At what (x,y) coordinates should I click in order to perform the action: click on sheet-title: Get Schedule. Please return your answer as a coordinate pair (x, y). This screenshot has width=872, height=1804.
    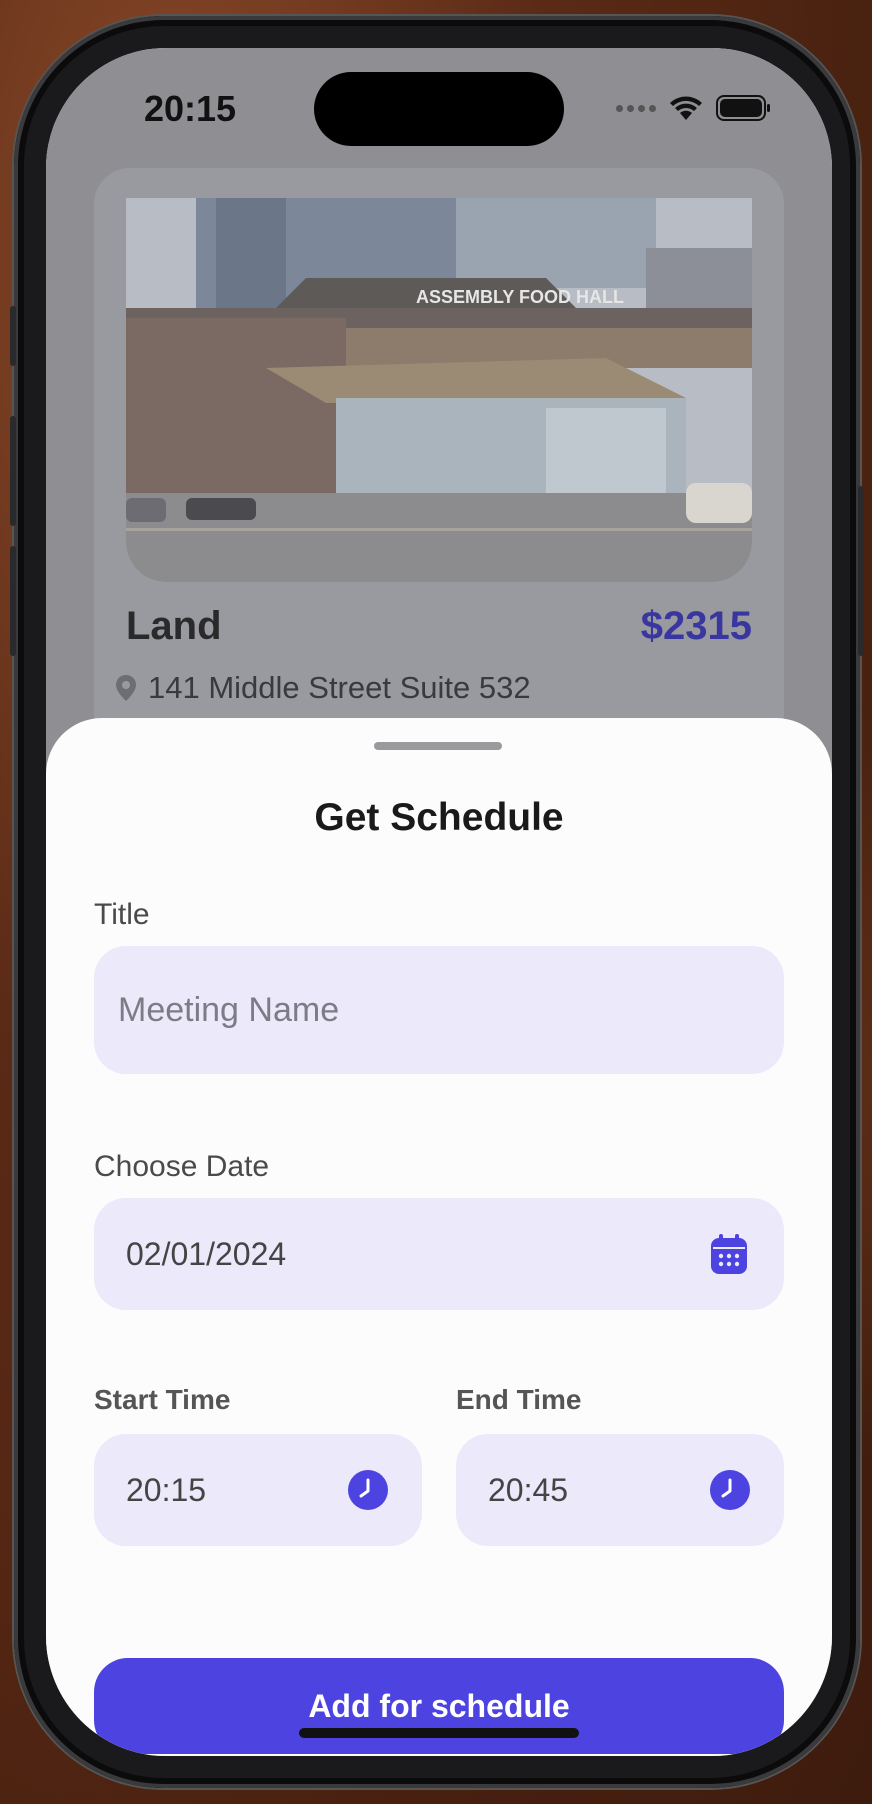
    Looking at the image, I should click on (439, 817).